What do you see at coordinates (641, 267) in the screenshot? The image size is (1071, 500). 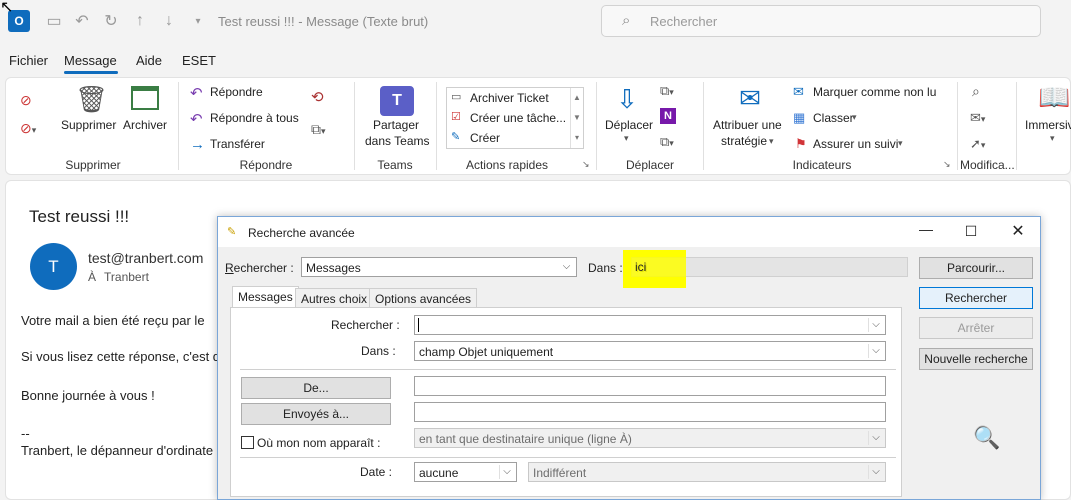 I see `in-folder-value-overlay: ici` at bounding box center [641, 267].